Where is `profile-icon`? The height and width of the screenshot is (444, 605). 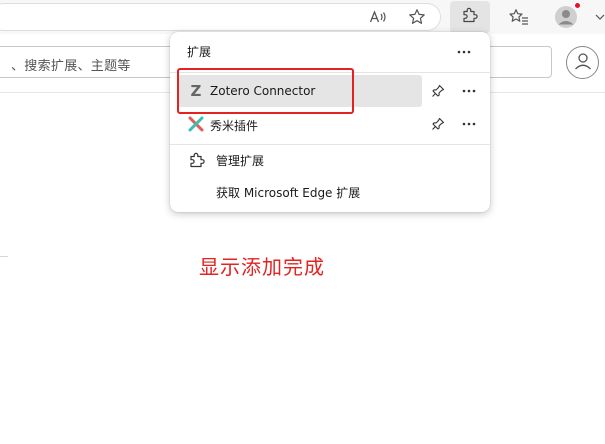
profile-icon is located at coordinates (567, 16).